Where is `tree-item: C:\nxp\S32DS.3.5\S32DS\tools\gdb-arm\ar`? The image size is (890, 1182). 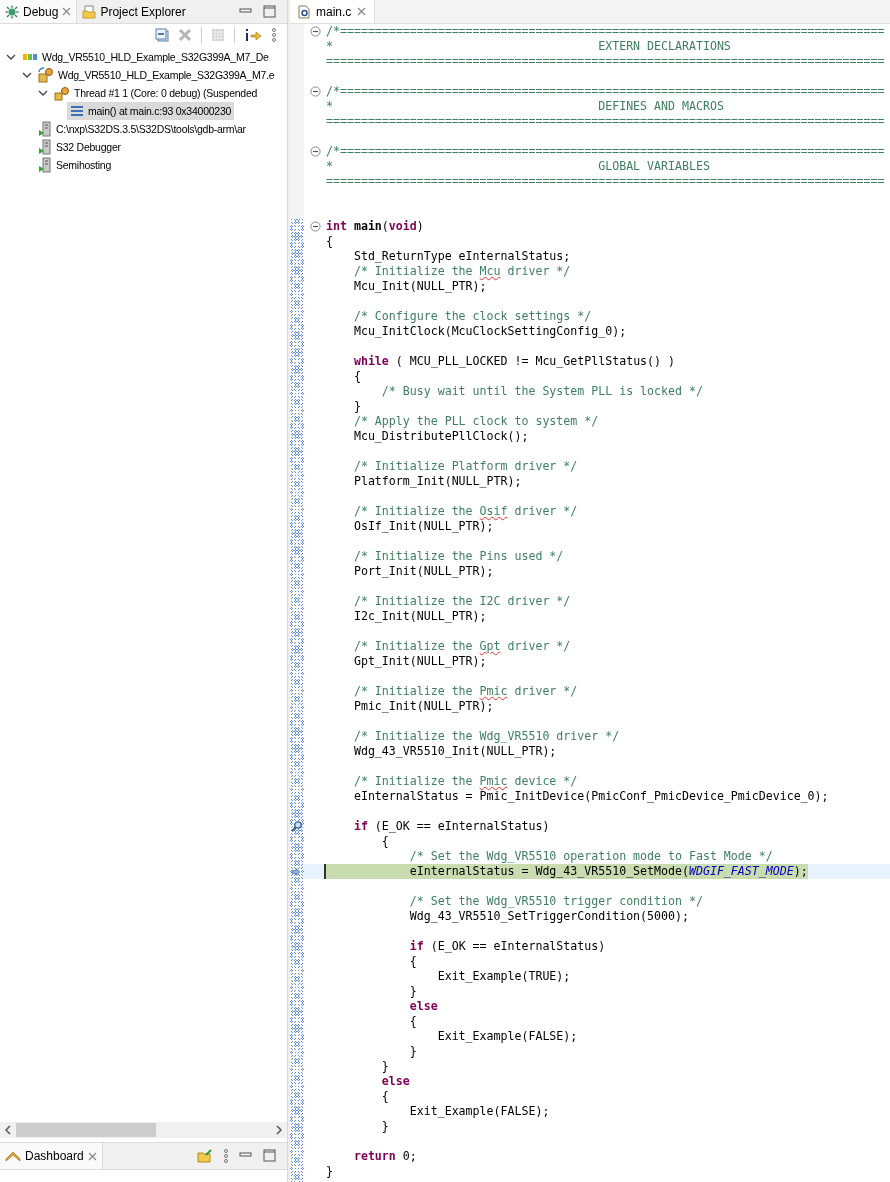
tree-item: C:\nxp\S32DS.3.5\S32DS\tools\gdb-arm\ar is located at coordinates (142, 129).